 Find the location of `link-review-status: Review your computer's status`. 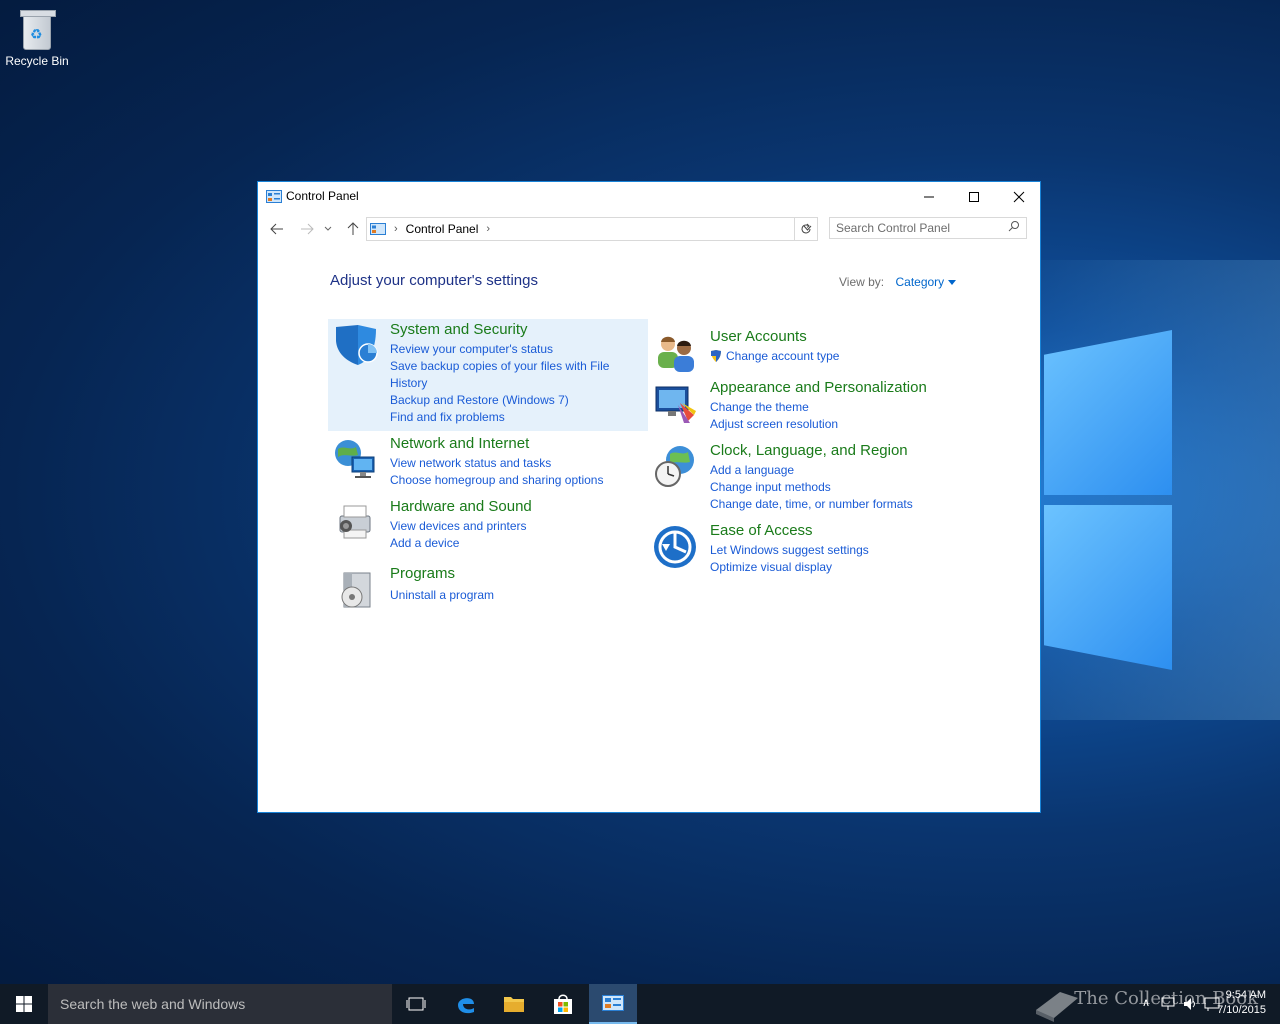

link-review-status: Review your computer's status is located at coordinates (515, 349).